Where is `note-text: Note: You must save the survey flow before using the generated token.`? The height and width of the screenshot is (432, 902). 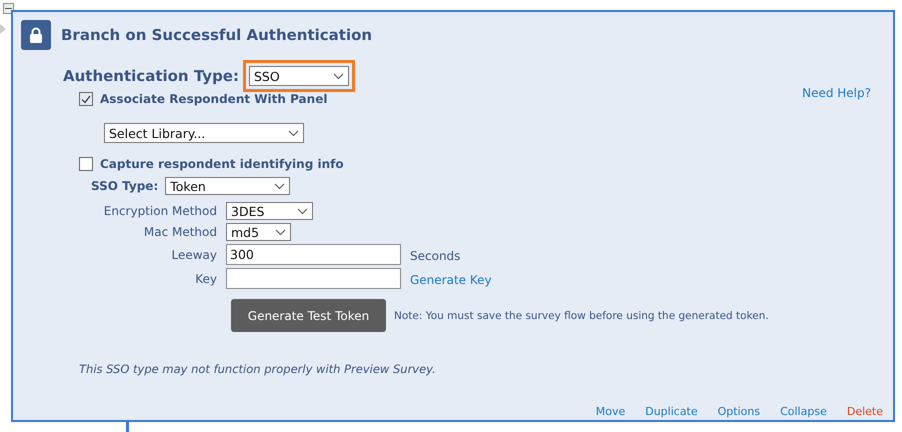 note-text: Note: You must save the survey flow before using the generated token. is located at coordinates (581, 316).